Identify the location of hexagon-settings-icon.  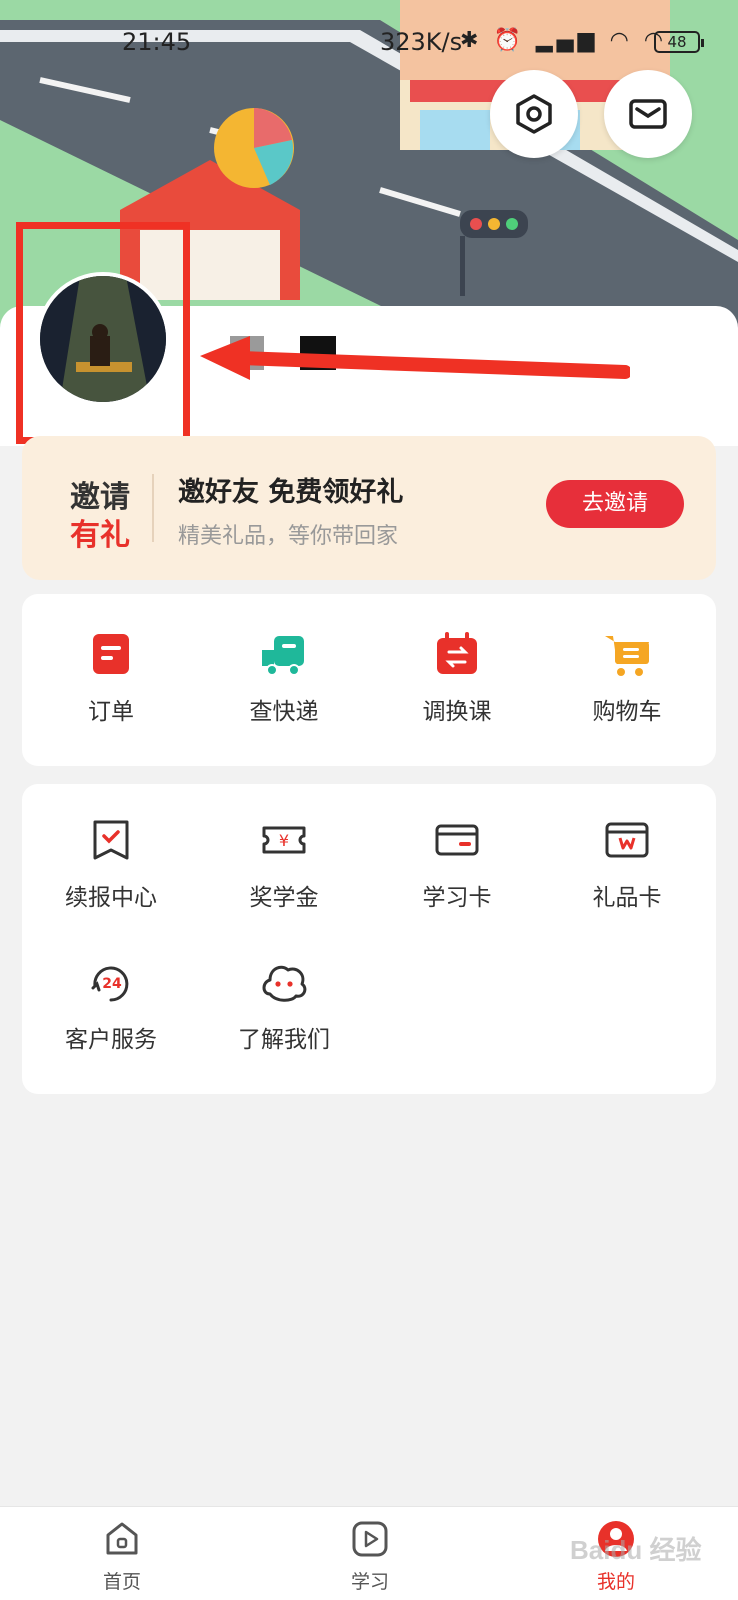
(534, 114).